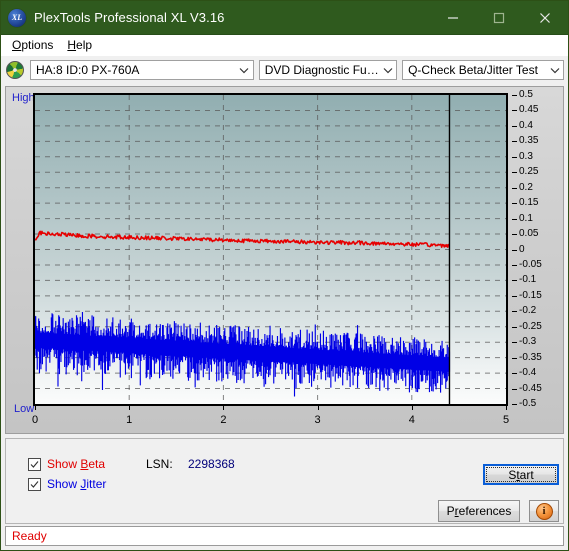  What do you see at coordinates (522, 249) in the screenshot?
I see `y-tick-label: 0` at bounding box center [522, 249].